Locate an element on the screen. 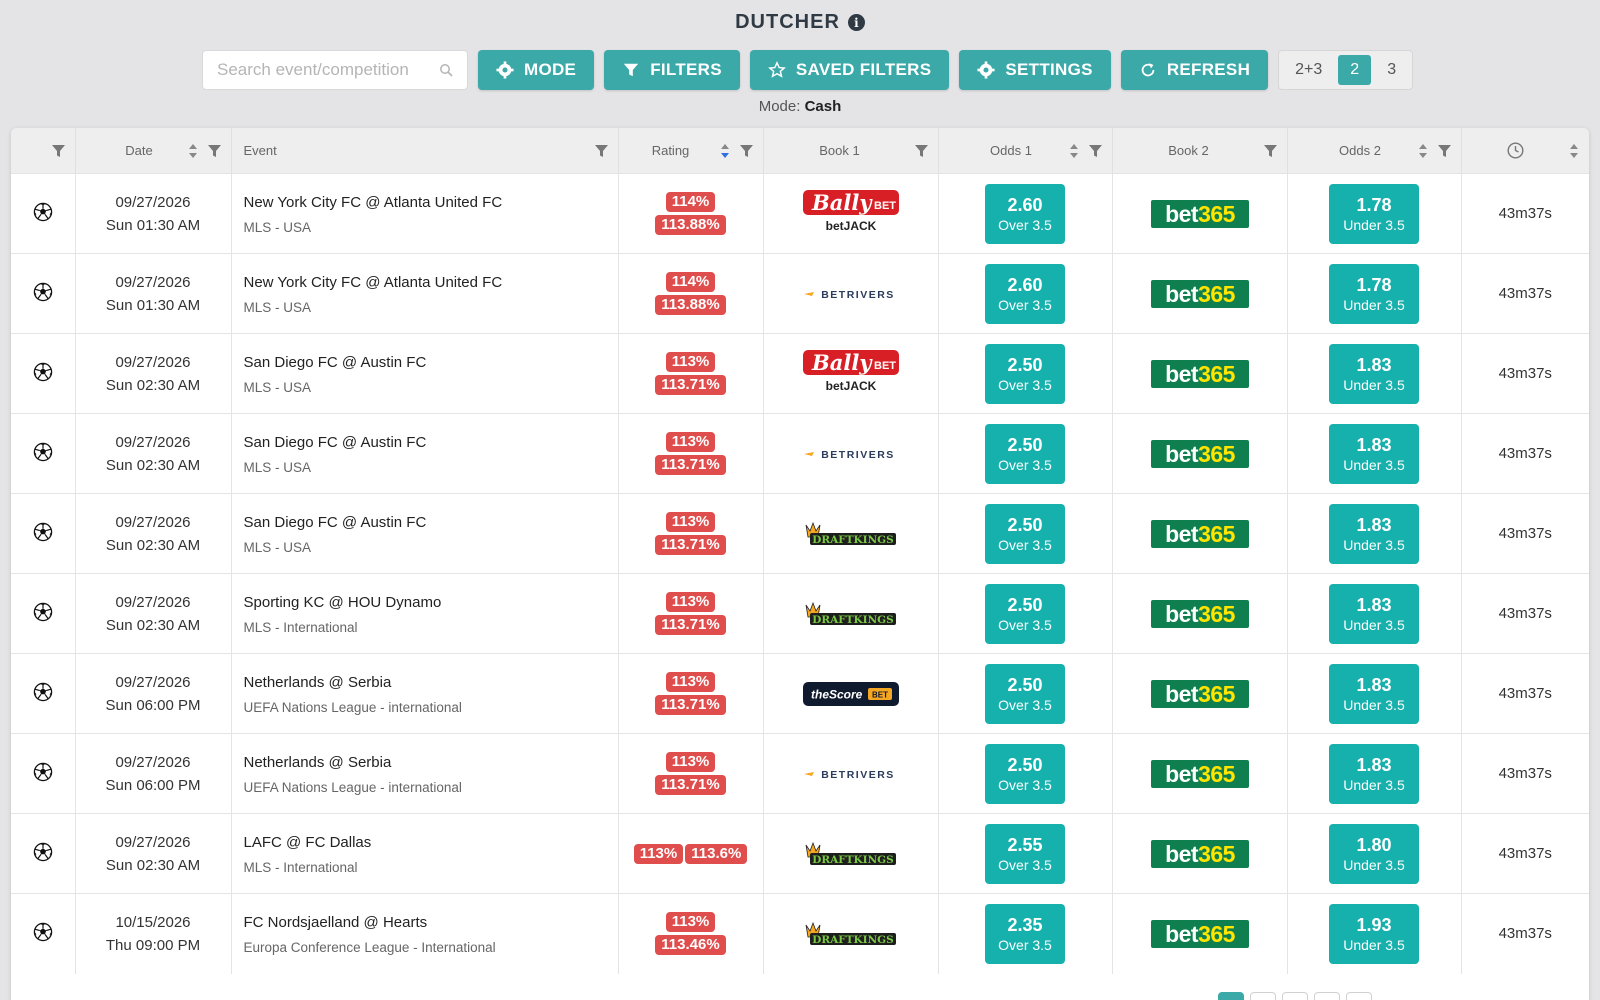 This screenshot has width=1600, height=1000. bet365-logo: bet365 is located at coordinates (1199, 933).